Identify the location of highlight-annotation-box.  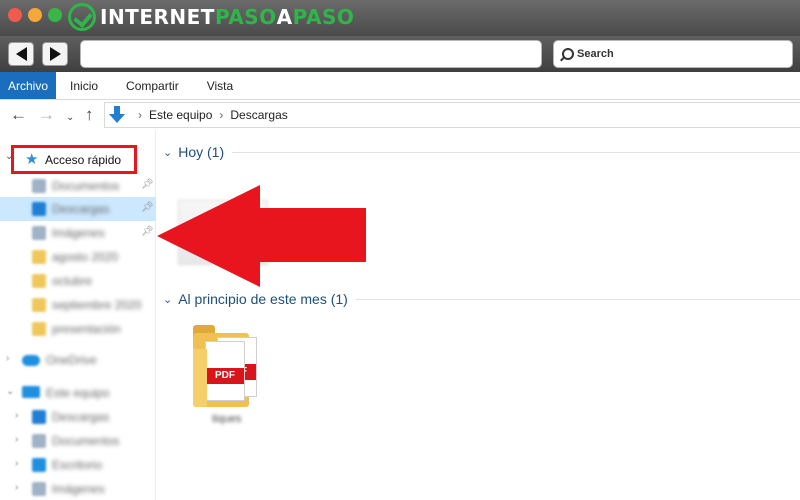
(74, 159).